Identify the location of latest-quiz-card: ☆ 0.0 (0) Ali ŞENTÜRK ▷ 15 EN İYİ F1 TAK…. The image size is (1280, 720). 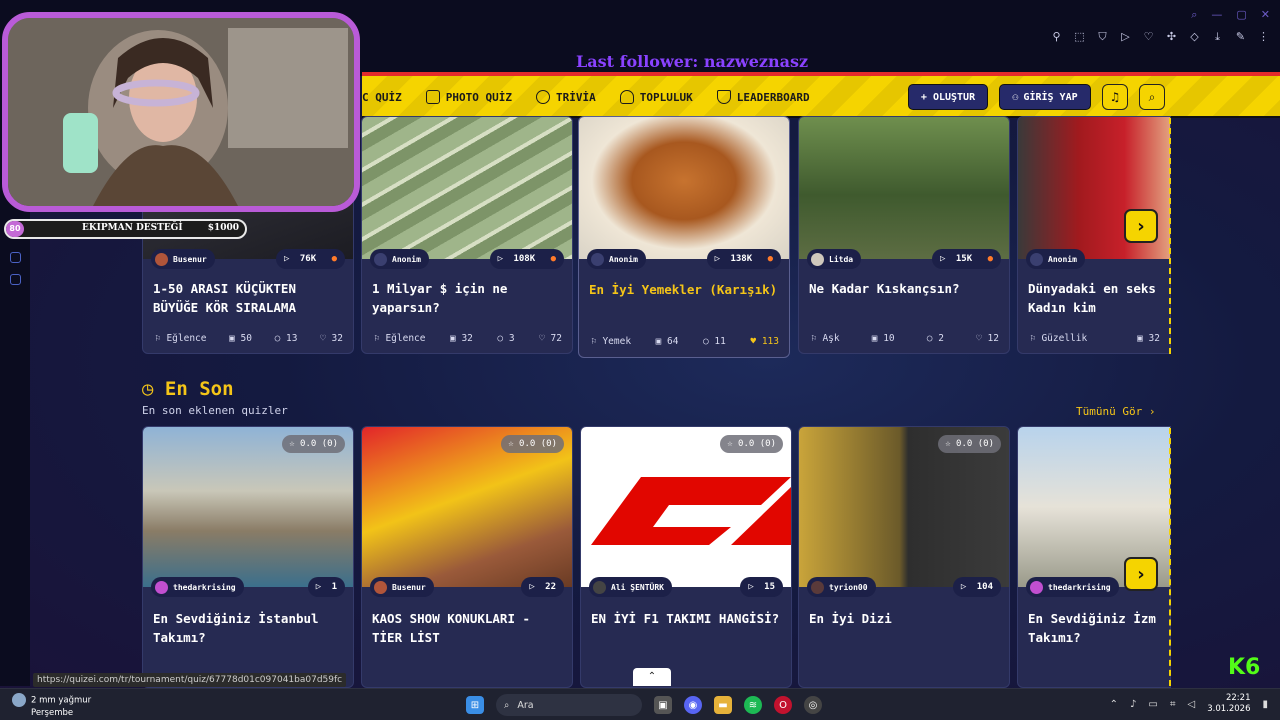
(686, 557).